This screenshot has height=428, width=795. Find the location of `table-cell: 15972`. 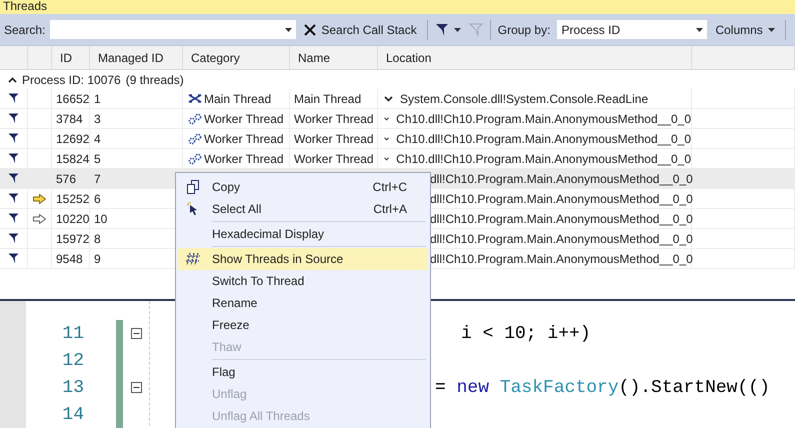

table-cell: 15972 is located at coordinates (71, 238).